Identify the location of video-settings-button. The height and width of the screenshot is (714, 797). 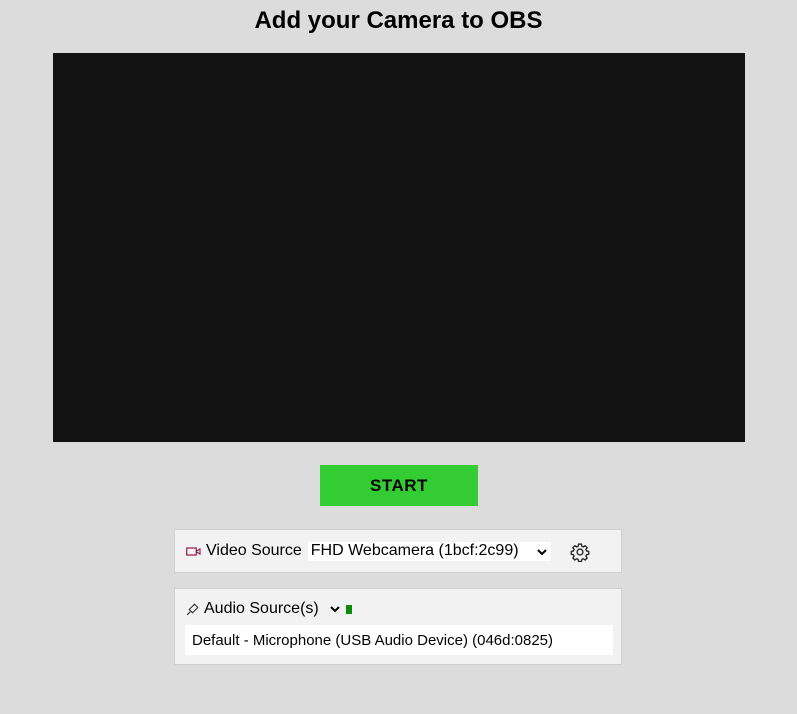
(580, 552).